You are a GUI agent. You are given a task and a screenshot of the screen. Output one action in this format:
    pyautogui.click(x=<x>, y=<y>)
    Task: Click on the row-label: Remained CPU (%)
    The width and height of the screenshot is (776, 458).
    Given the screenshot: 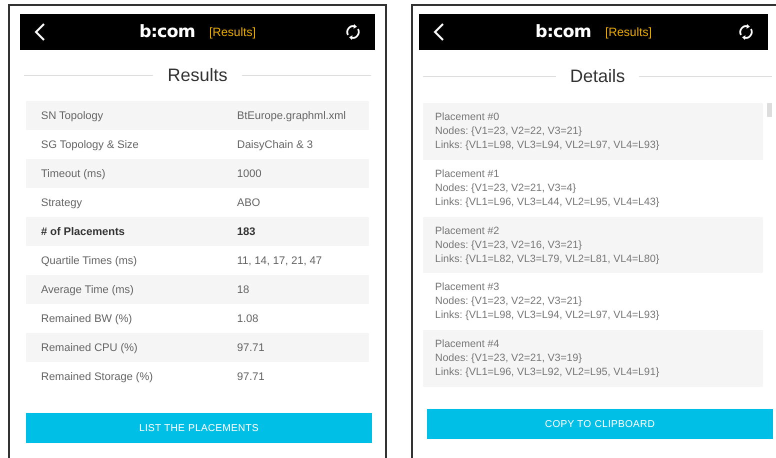 What is the action you would take?
    pyautogui.click(x=89, y=348)
    